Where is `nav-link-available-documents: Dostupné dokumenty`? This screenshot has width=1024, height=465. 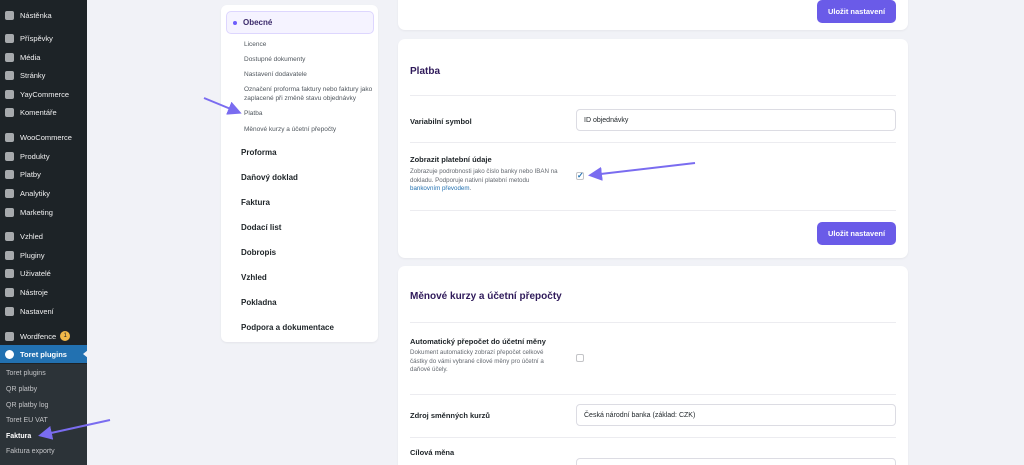
nav-link-available-documents: Dostupné dokumenty is located at coordinates (309, 59).